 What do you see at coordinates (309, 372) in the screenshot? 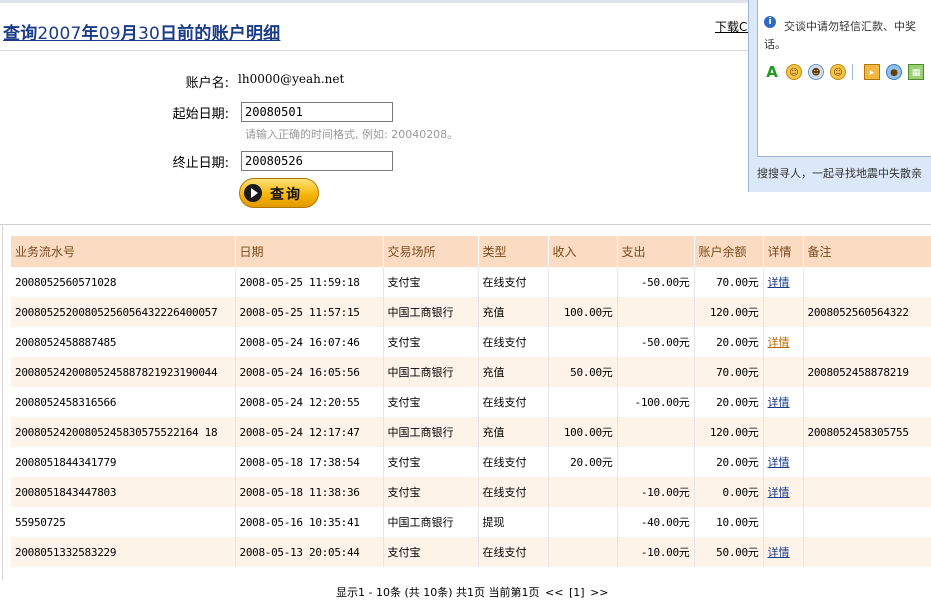
I see `cell-date: 2008-05-24 16:05:56` at bounding box center [309, 372].